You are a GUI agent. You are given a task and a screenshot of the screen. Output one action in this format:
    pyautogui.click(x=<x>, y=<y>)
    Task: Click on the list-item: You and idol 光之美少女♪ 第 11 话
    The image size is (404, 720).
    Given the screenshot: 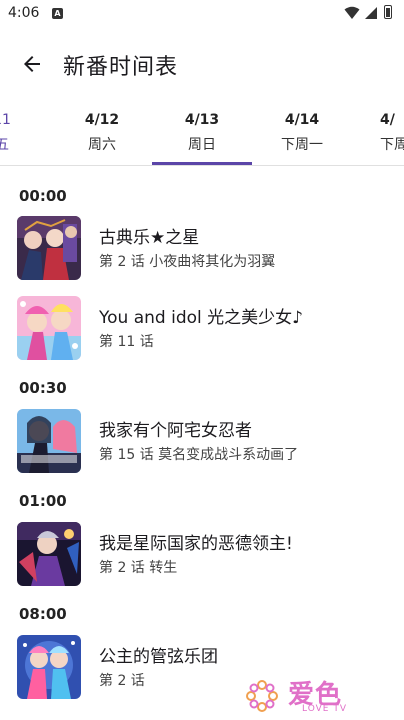 What is the action you would take?
    pyautogui.click(x=202, y=329)
    